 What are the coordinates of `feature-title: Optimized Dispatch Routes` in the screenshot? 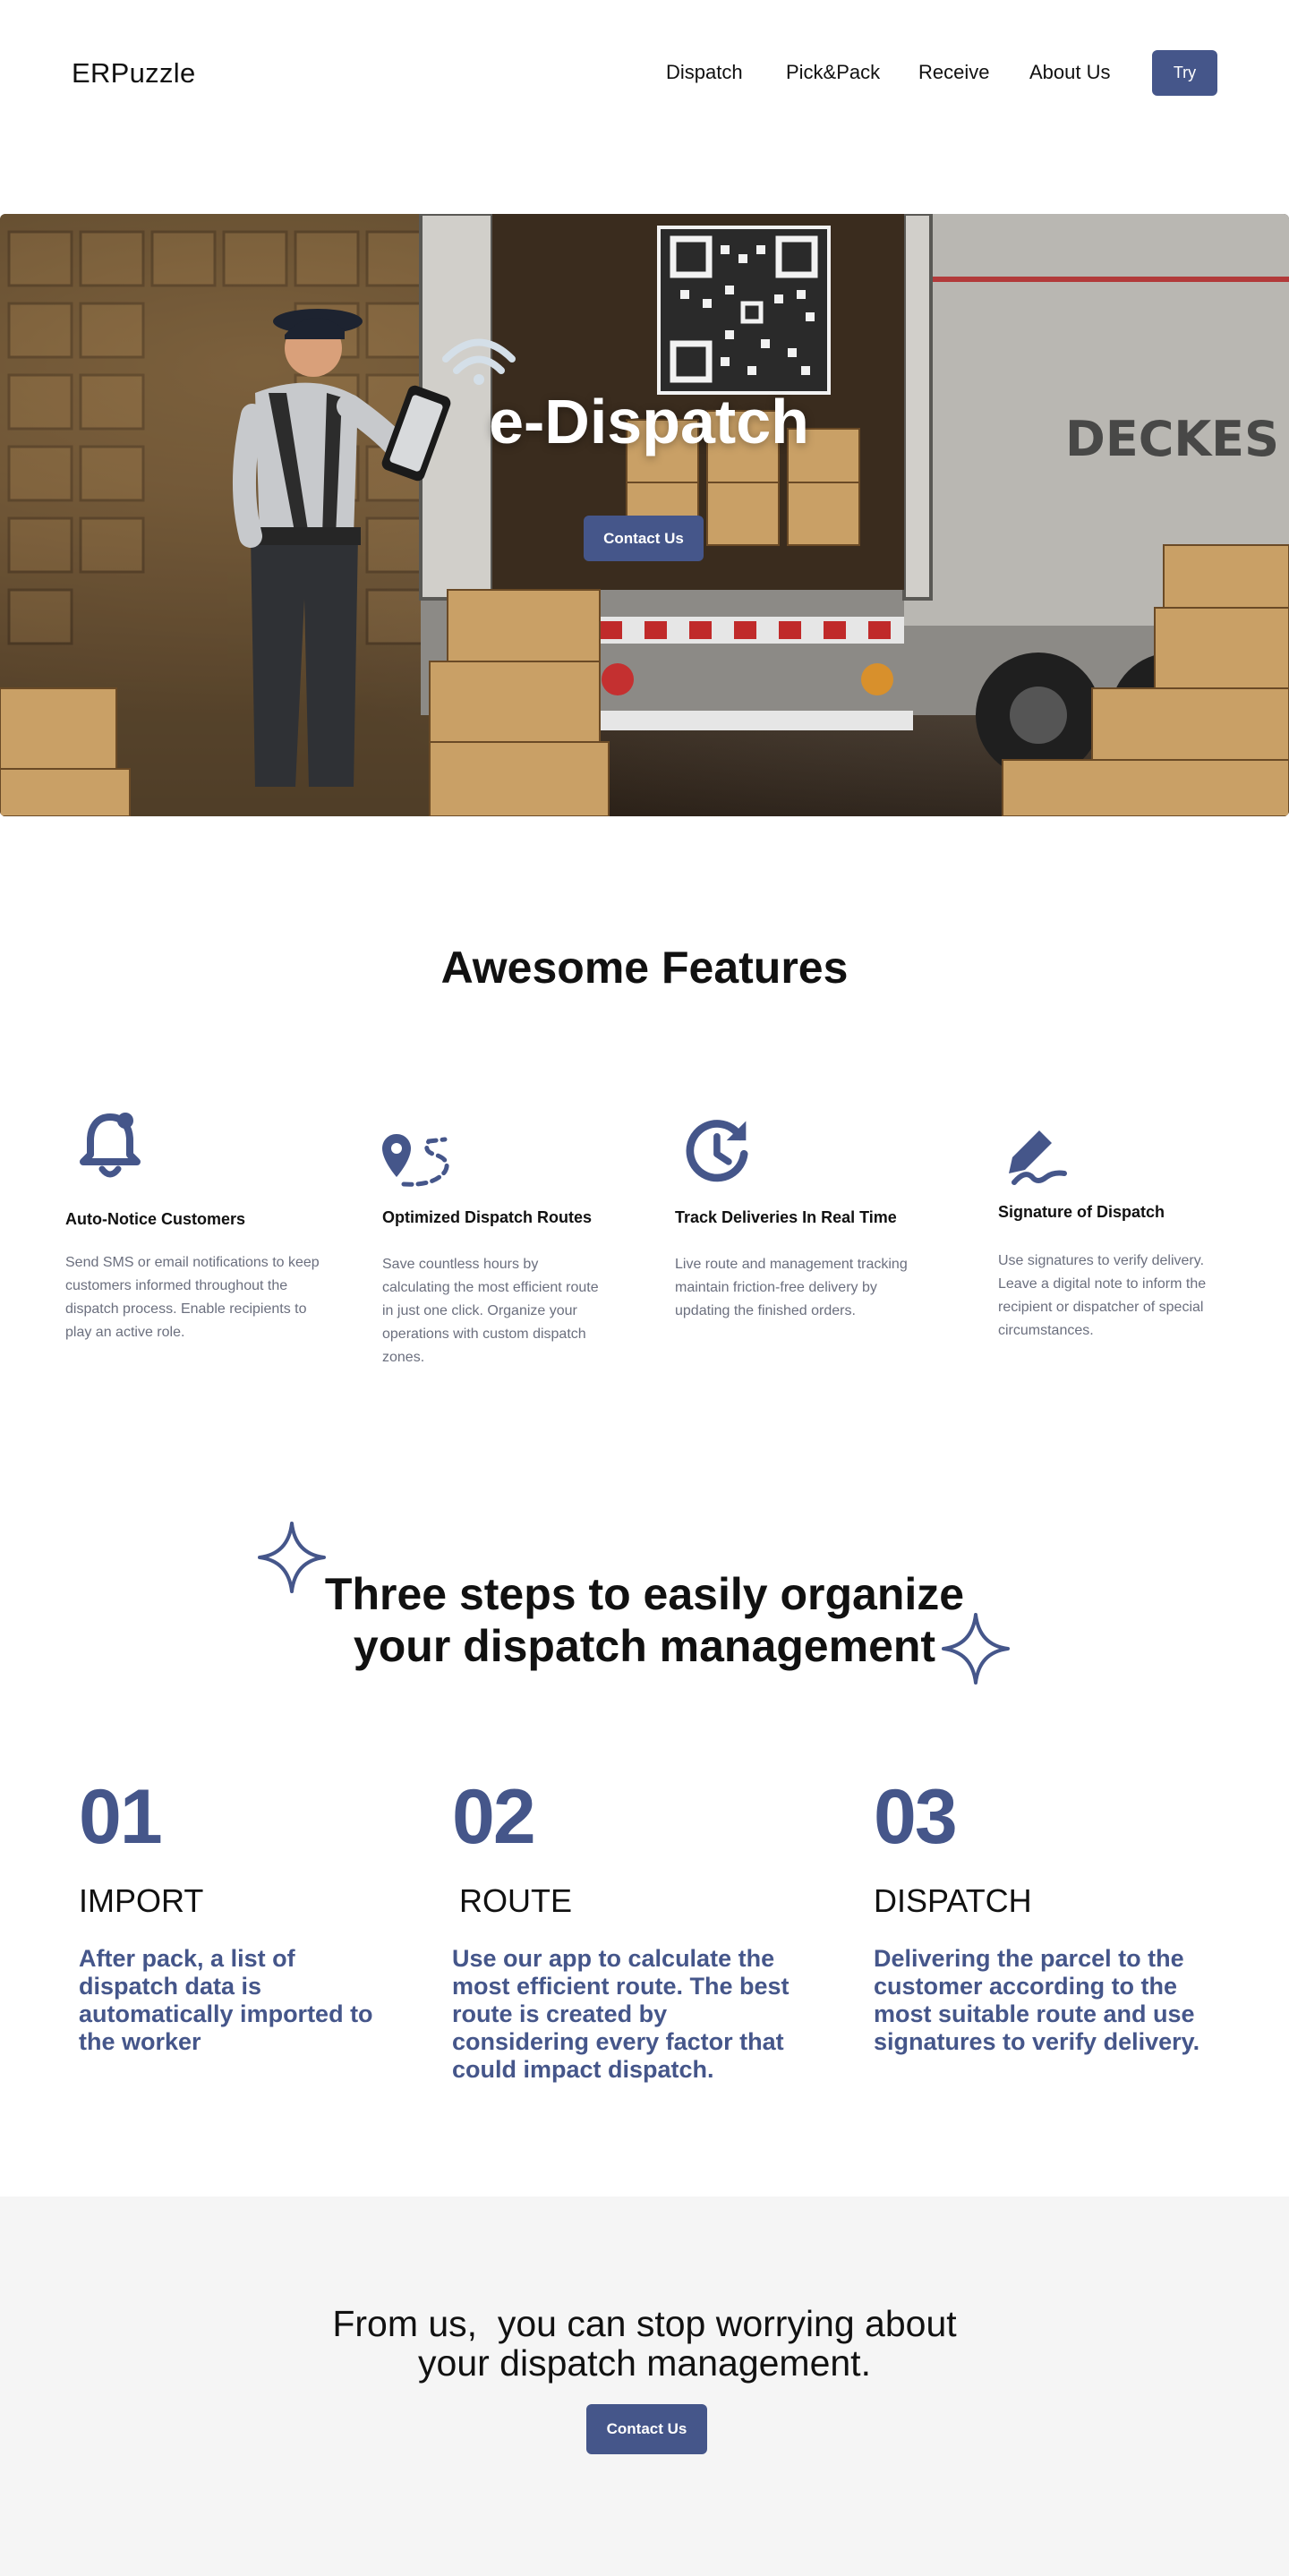 It's located at (487, 1217).